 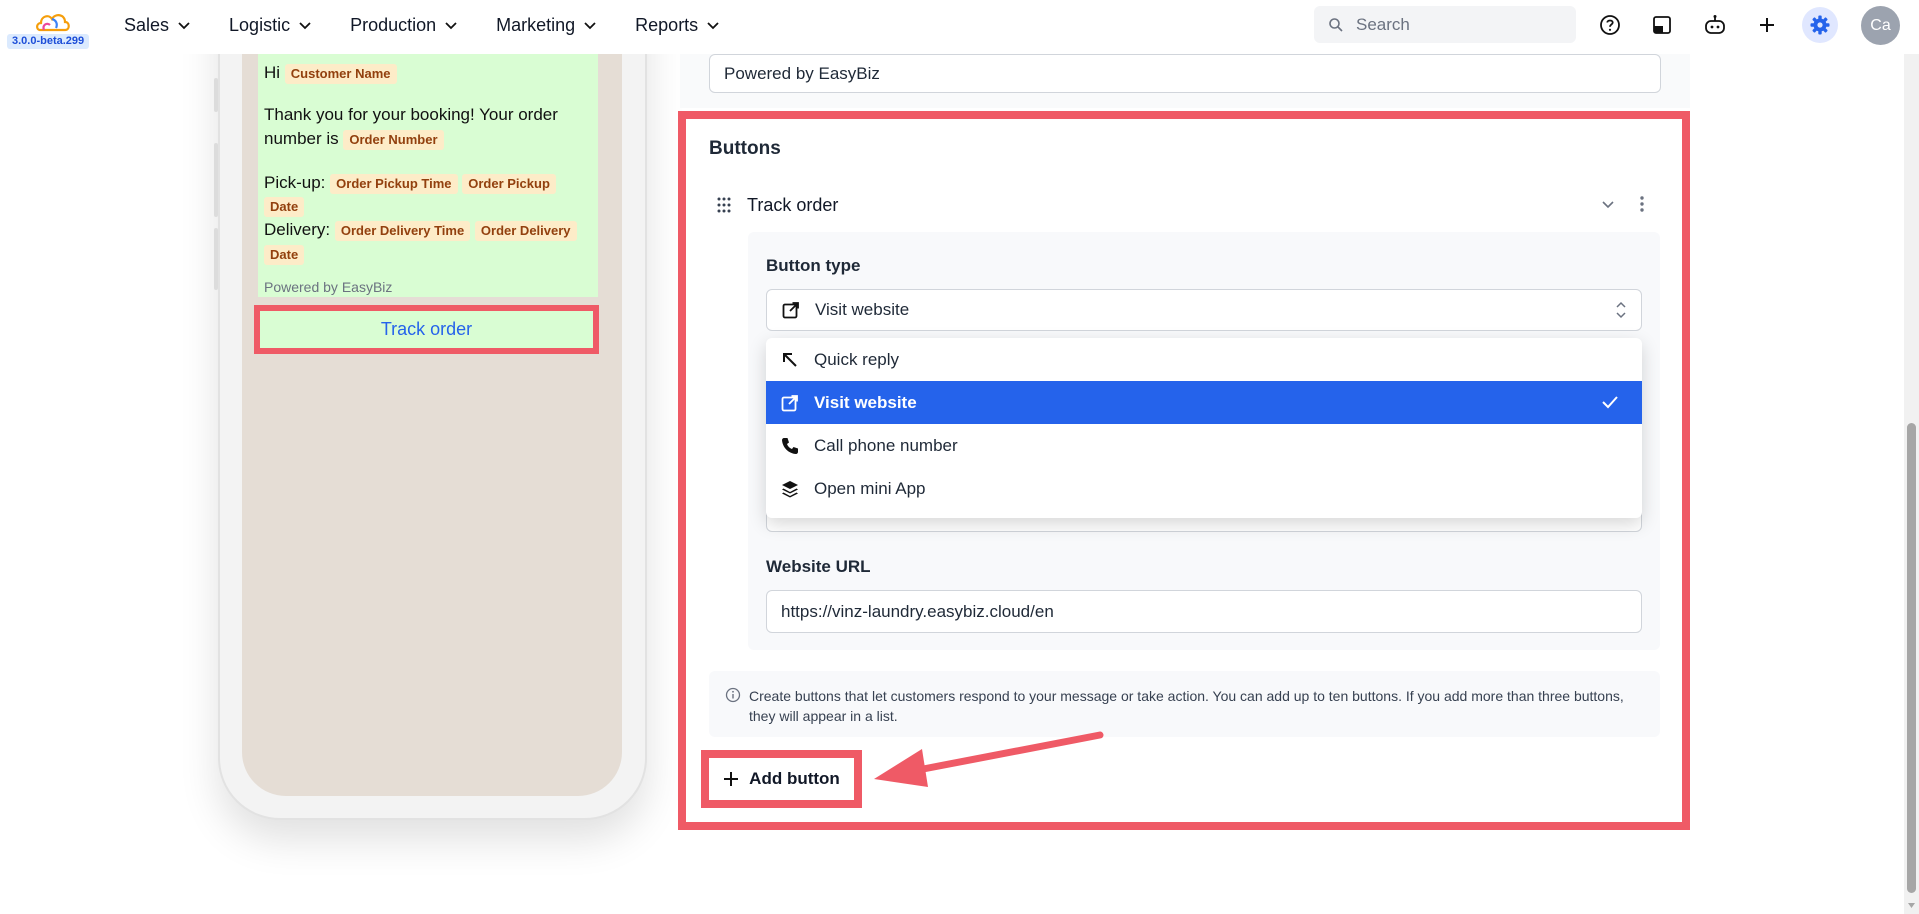 What do you see at coordinates (790, 359) in the screenshot?
I see `arrow-up-left-icon` at bounding box center [790, 359].